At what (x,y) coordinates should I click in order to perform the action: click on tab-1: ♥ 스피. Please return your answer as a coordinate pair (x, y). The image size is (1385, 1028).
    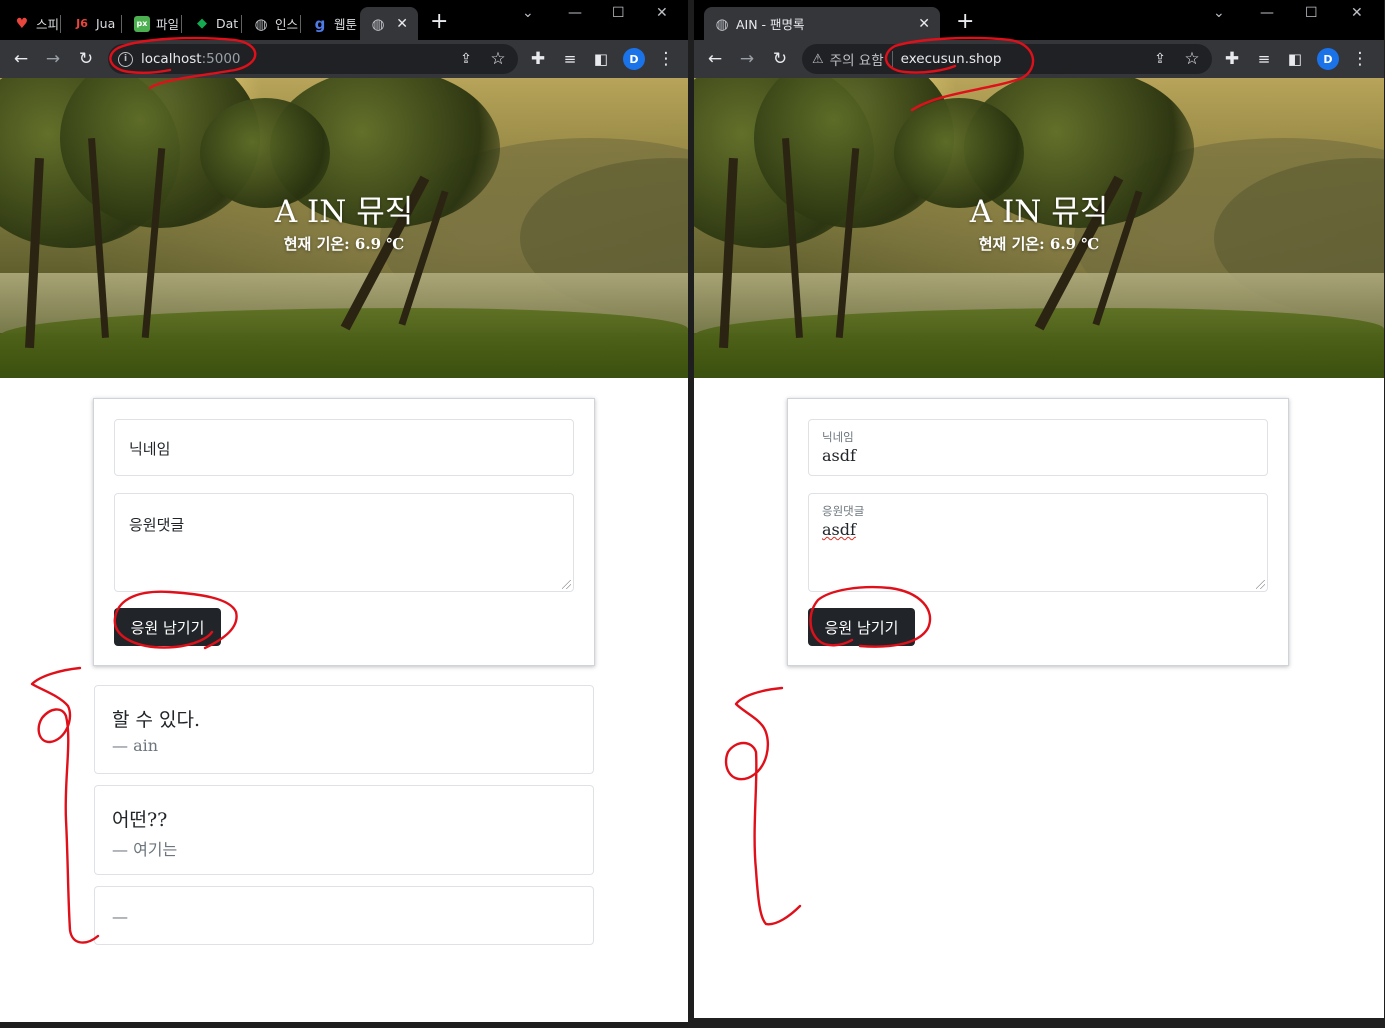
    Looking at the image, I should click on (32, 23).